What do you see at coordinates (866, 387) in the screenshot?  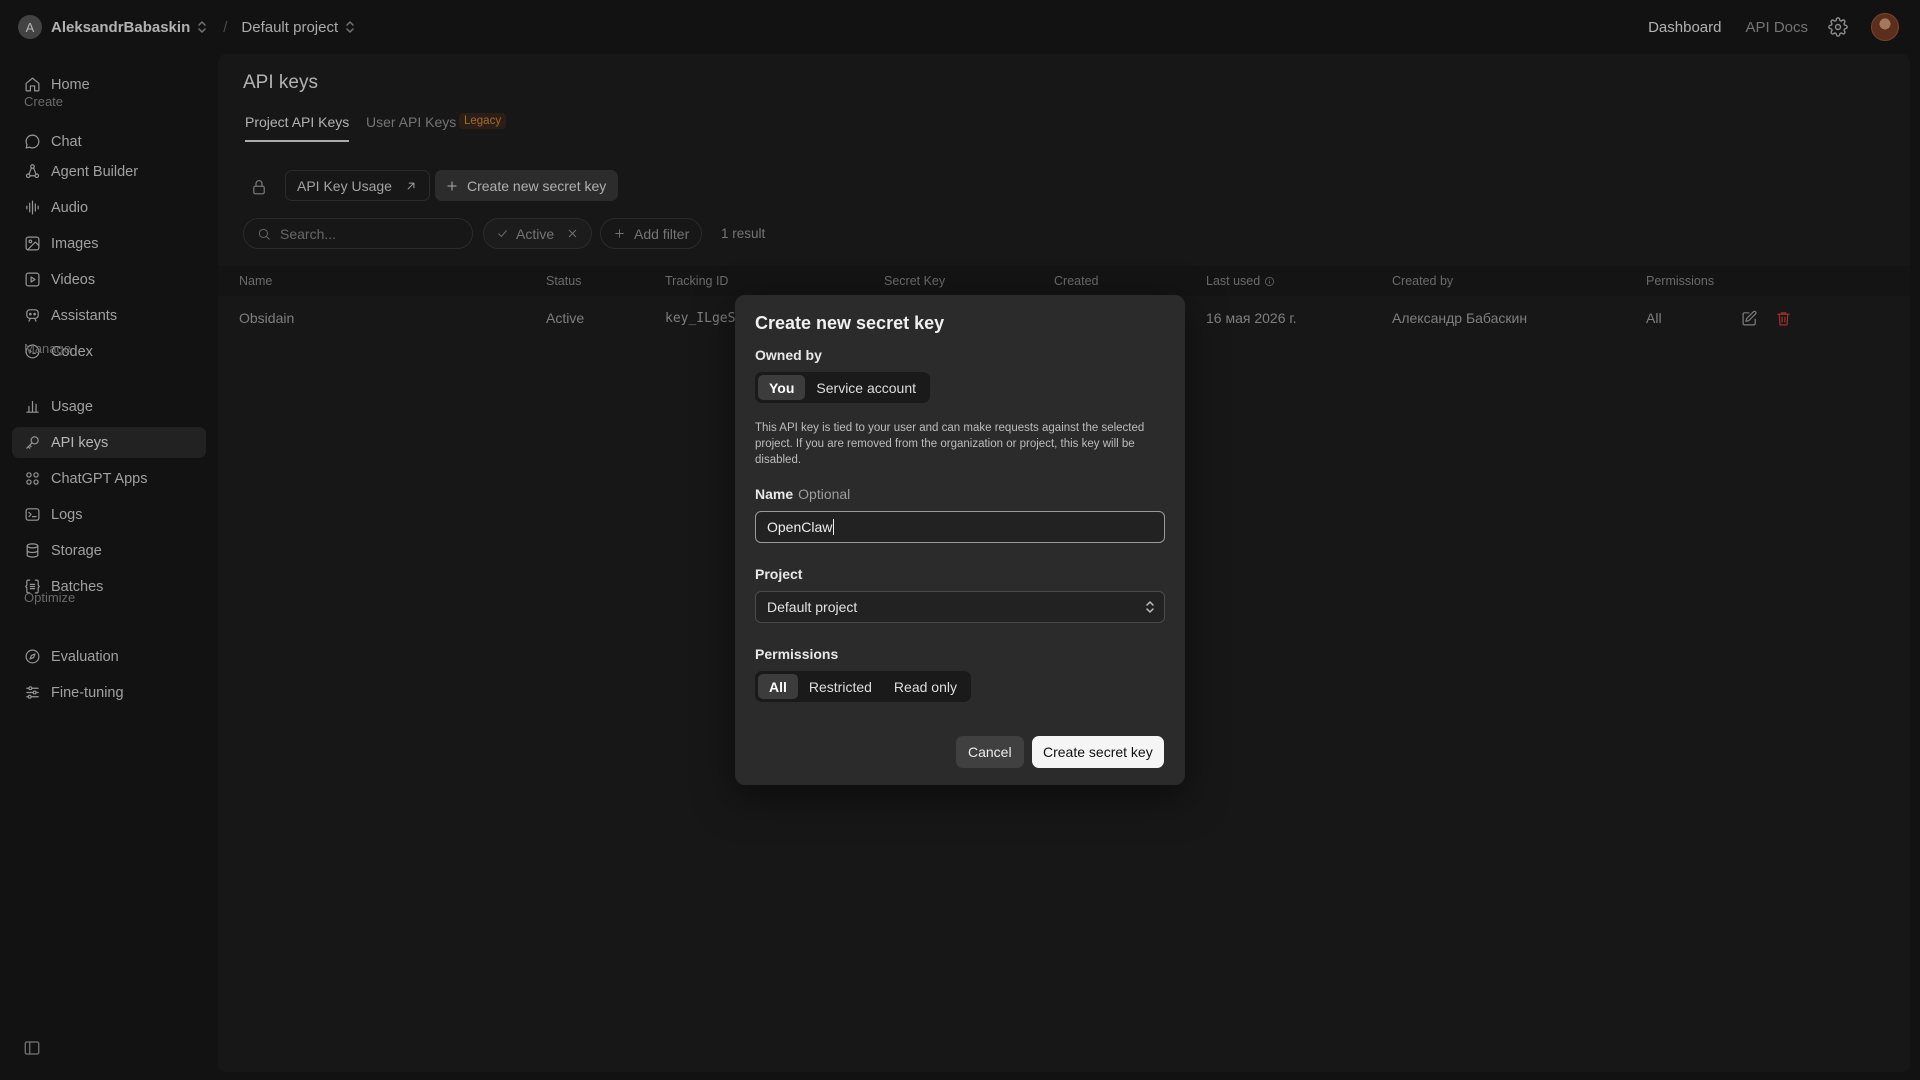 I see `owned-by-service-account-option: Service account` at bounding box center [866, 387].